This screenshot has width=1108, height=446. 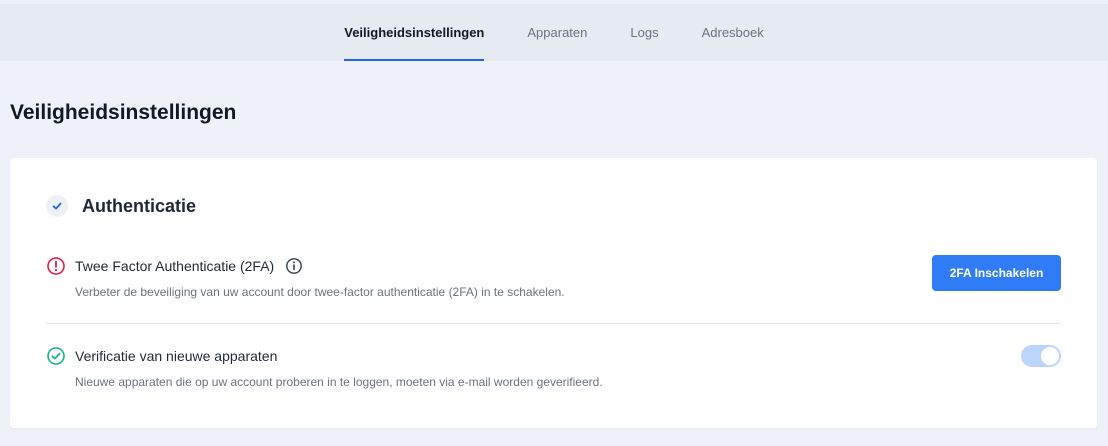 What do you see at coordinates (294, 266) in the screenshot?
I see `info-icon` at bounding box center [294, 266].